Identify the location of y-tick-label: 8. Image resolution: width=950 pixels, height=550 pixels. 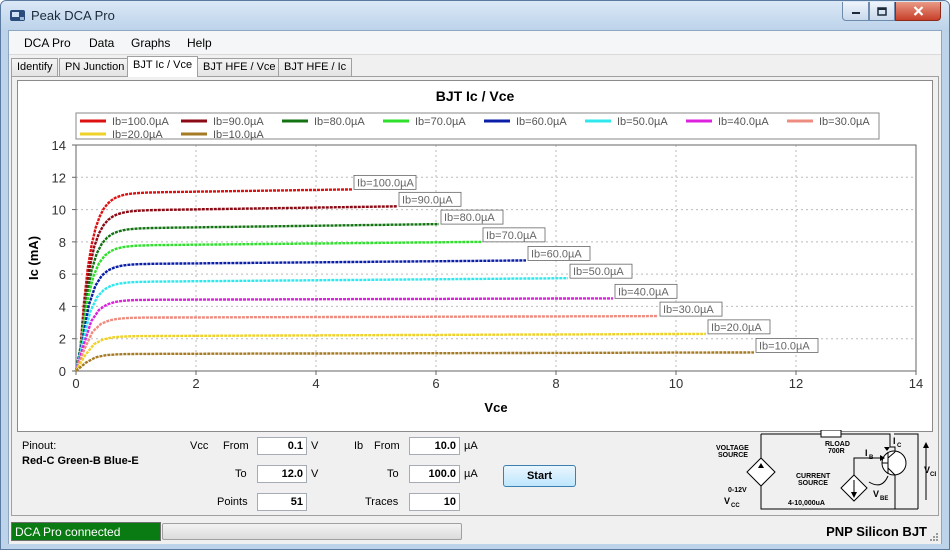
(62, 242).